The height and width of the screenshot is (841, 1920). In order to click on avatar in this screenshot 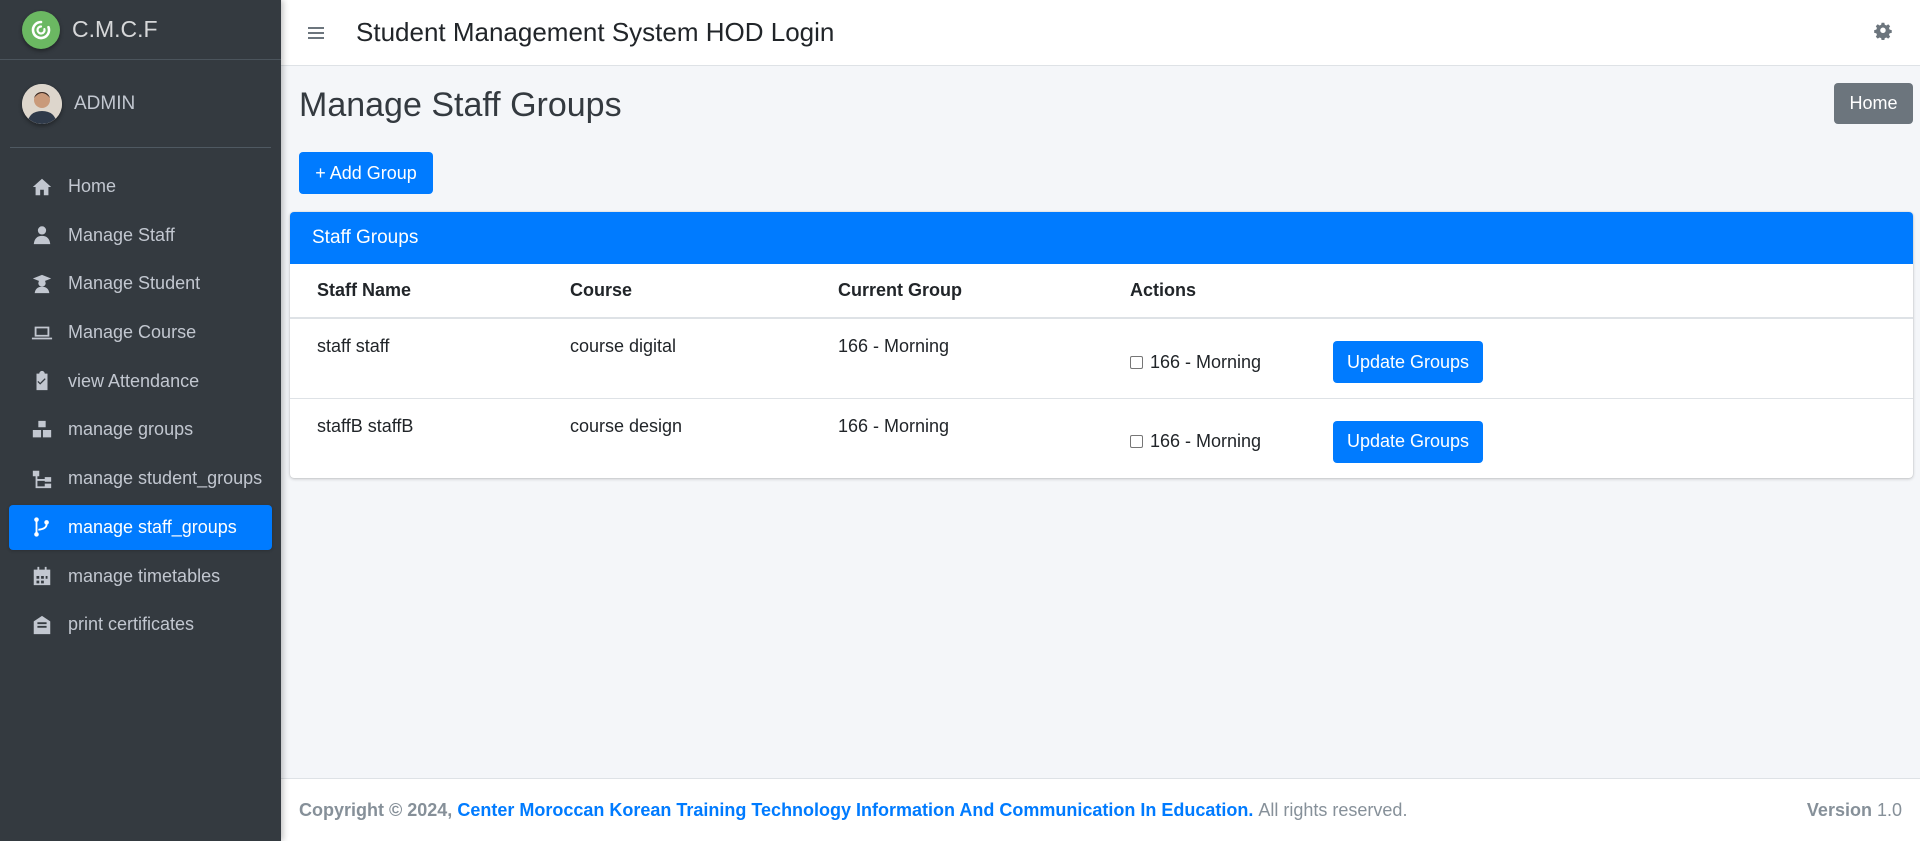, I will do `click(42, 103)`.